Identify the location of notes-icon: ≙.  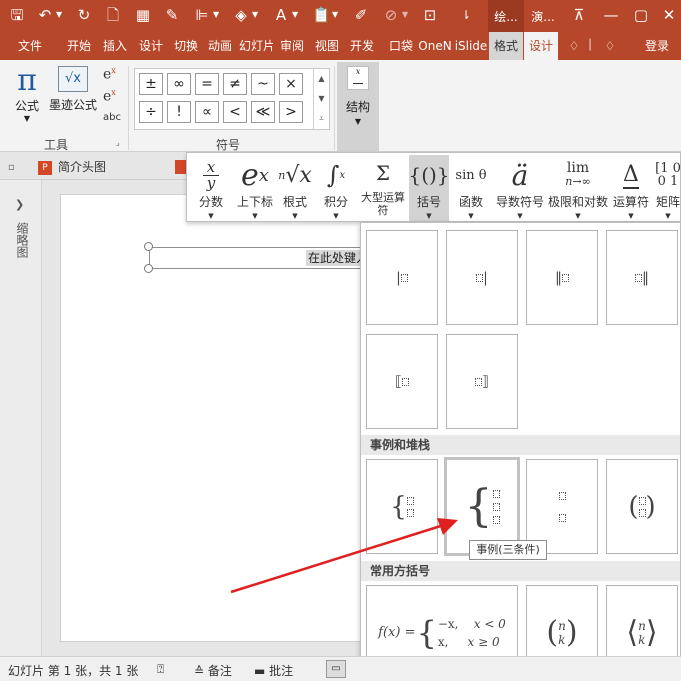
(199, 671).